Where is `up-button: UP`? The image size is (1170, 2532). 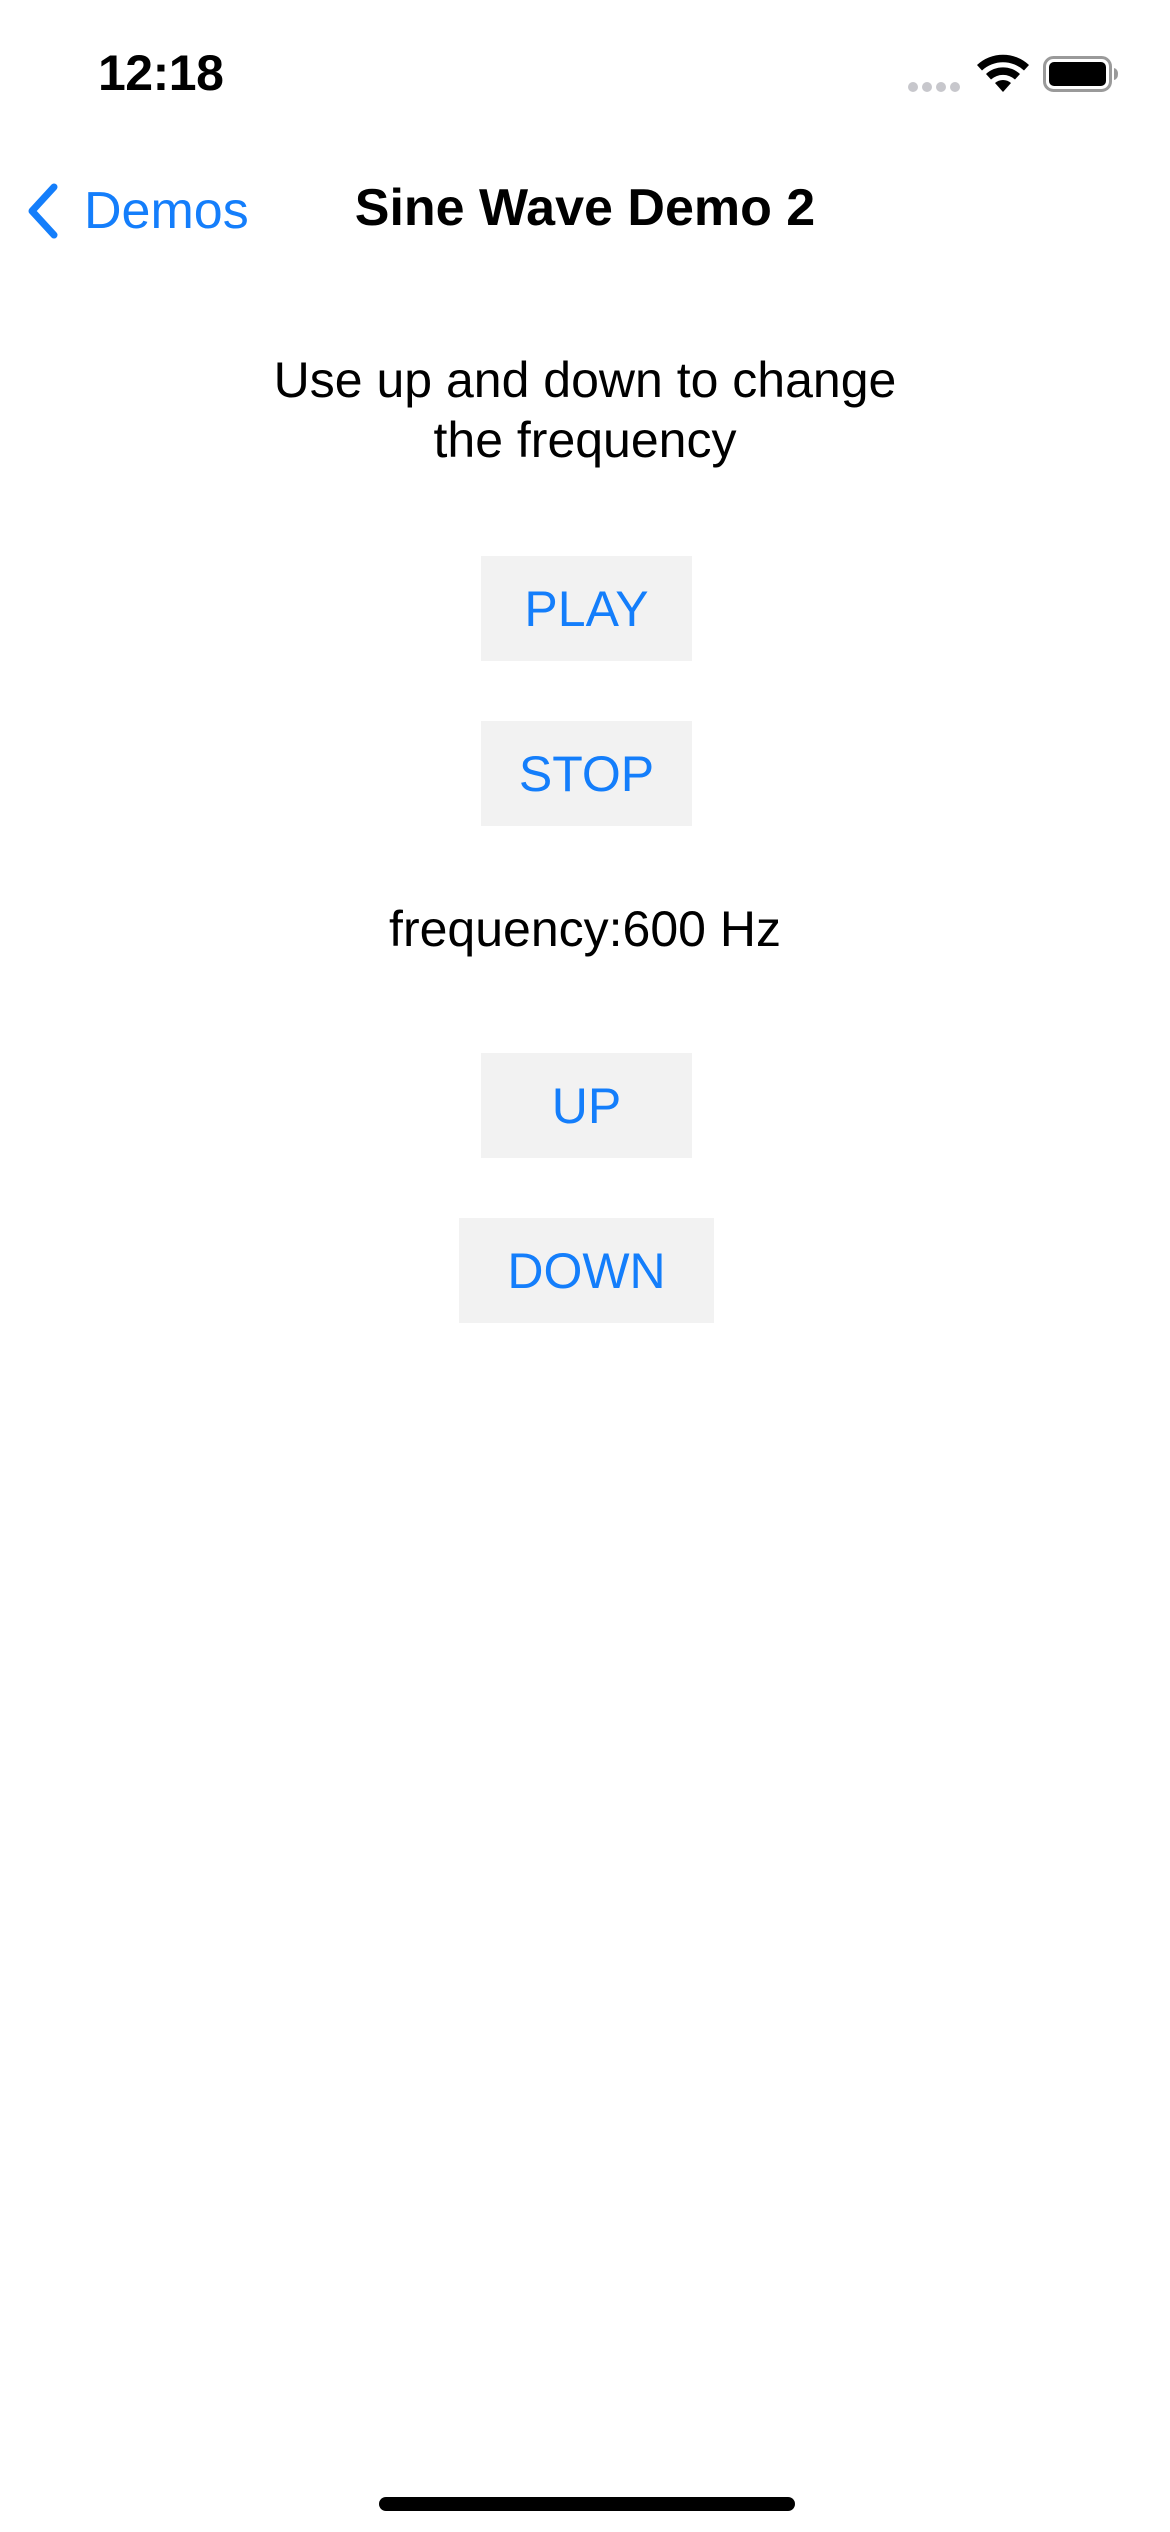 up-button: UP is located at coordinates (586, 1105).